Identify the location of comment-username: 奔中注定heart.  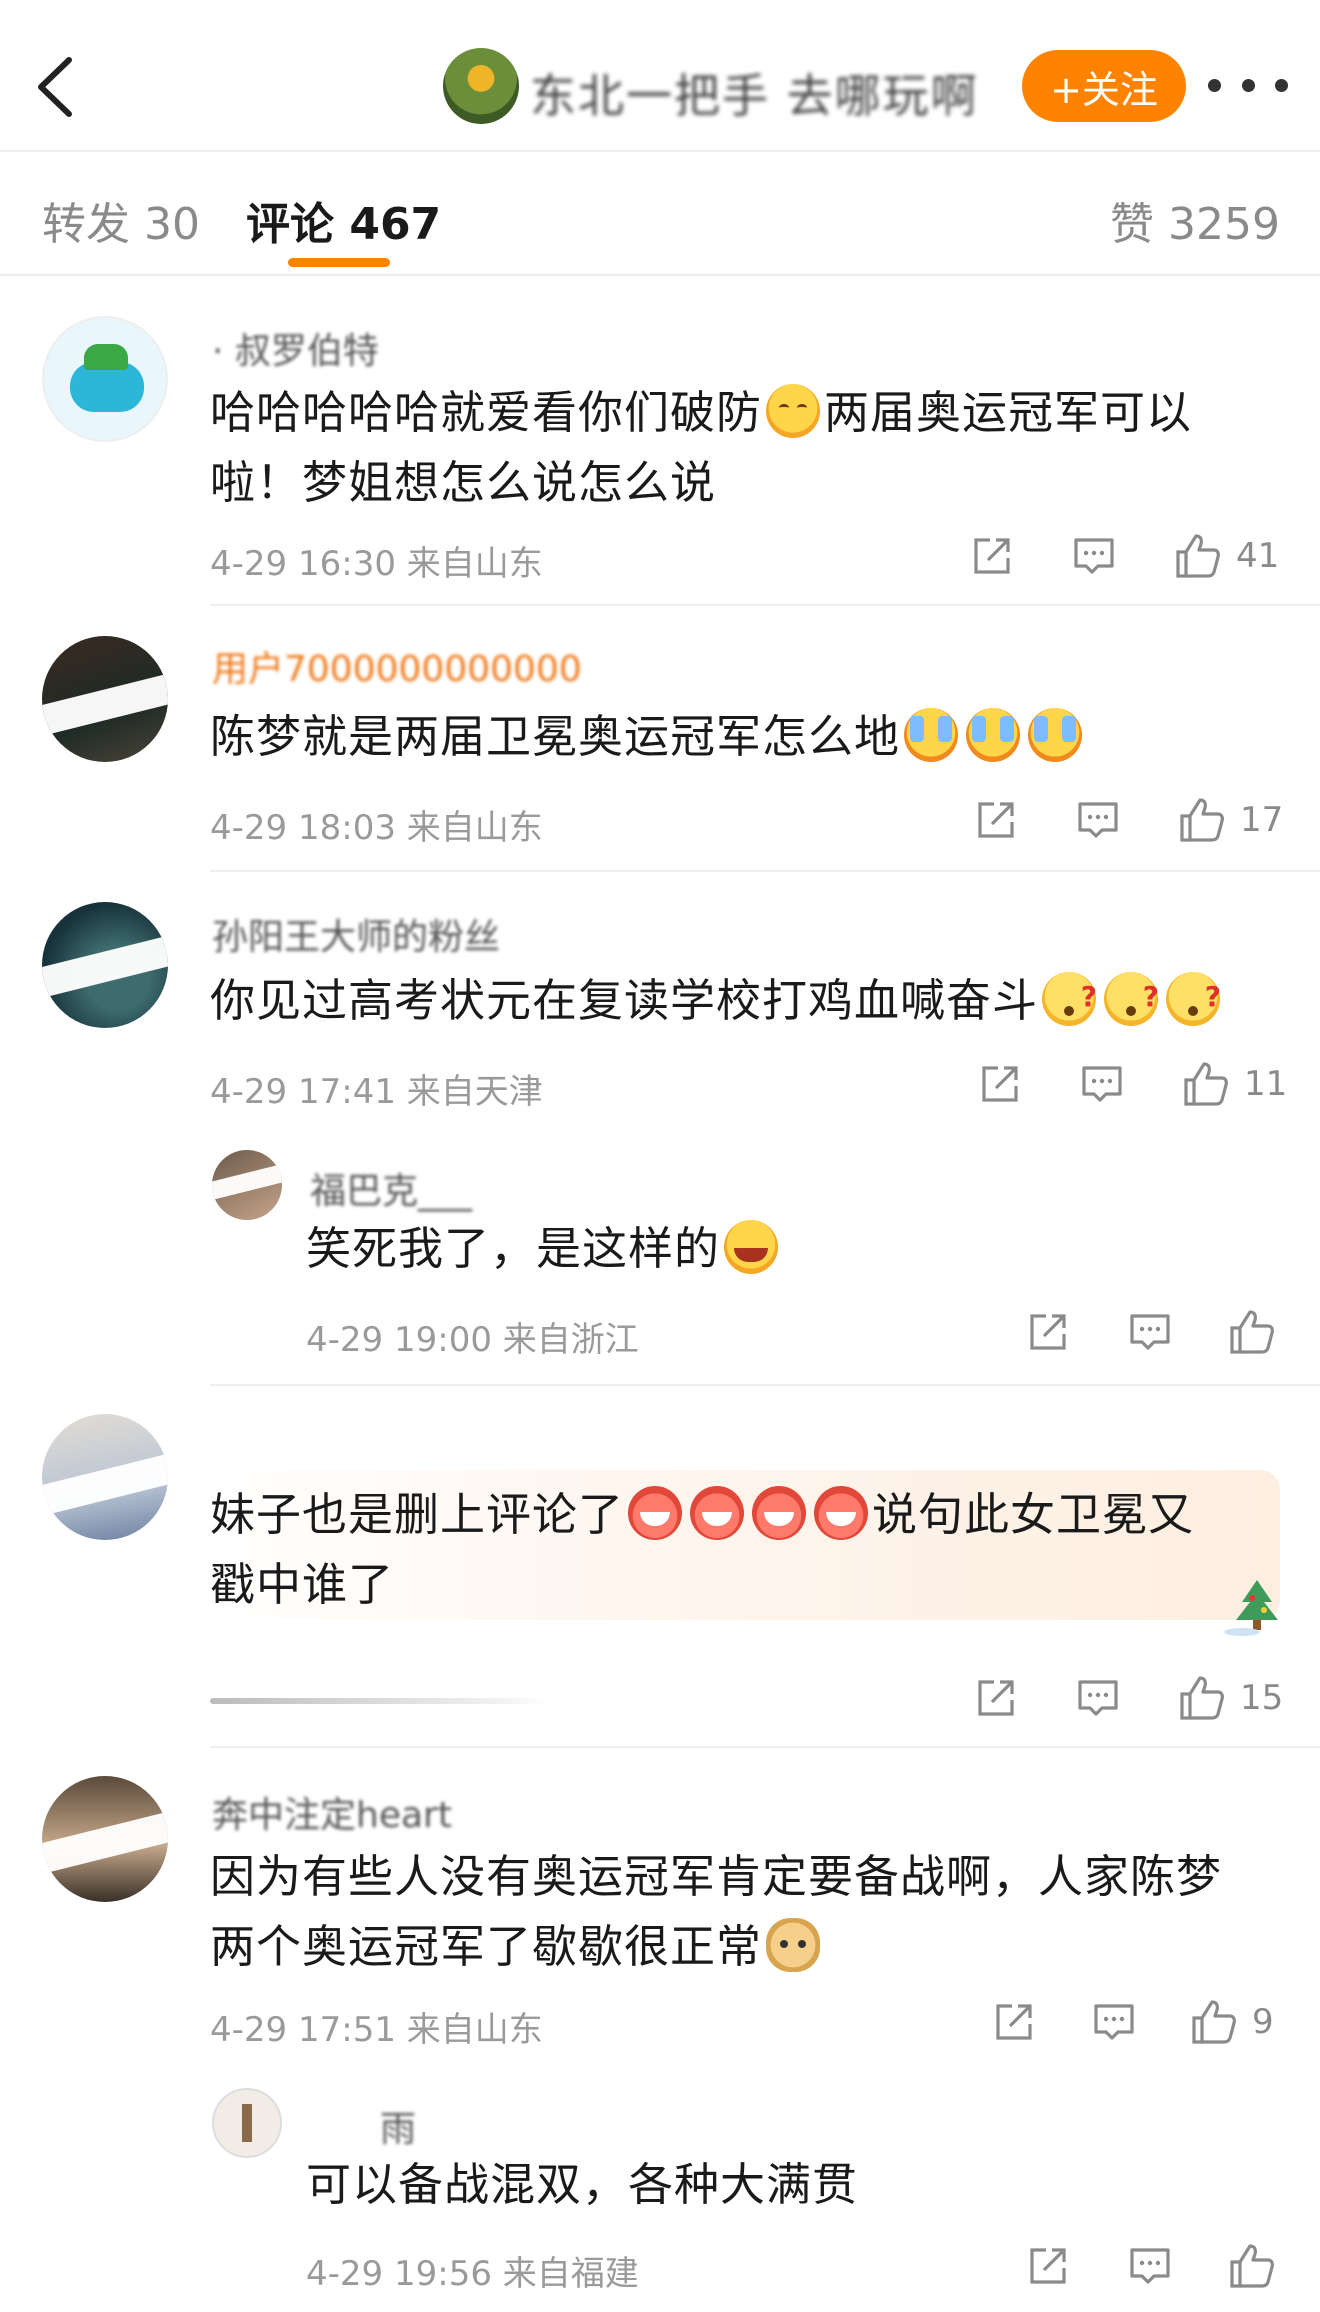
(332, 1812).